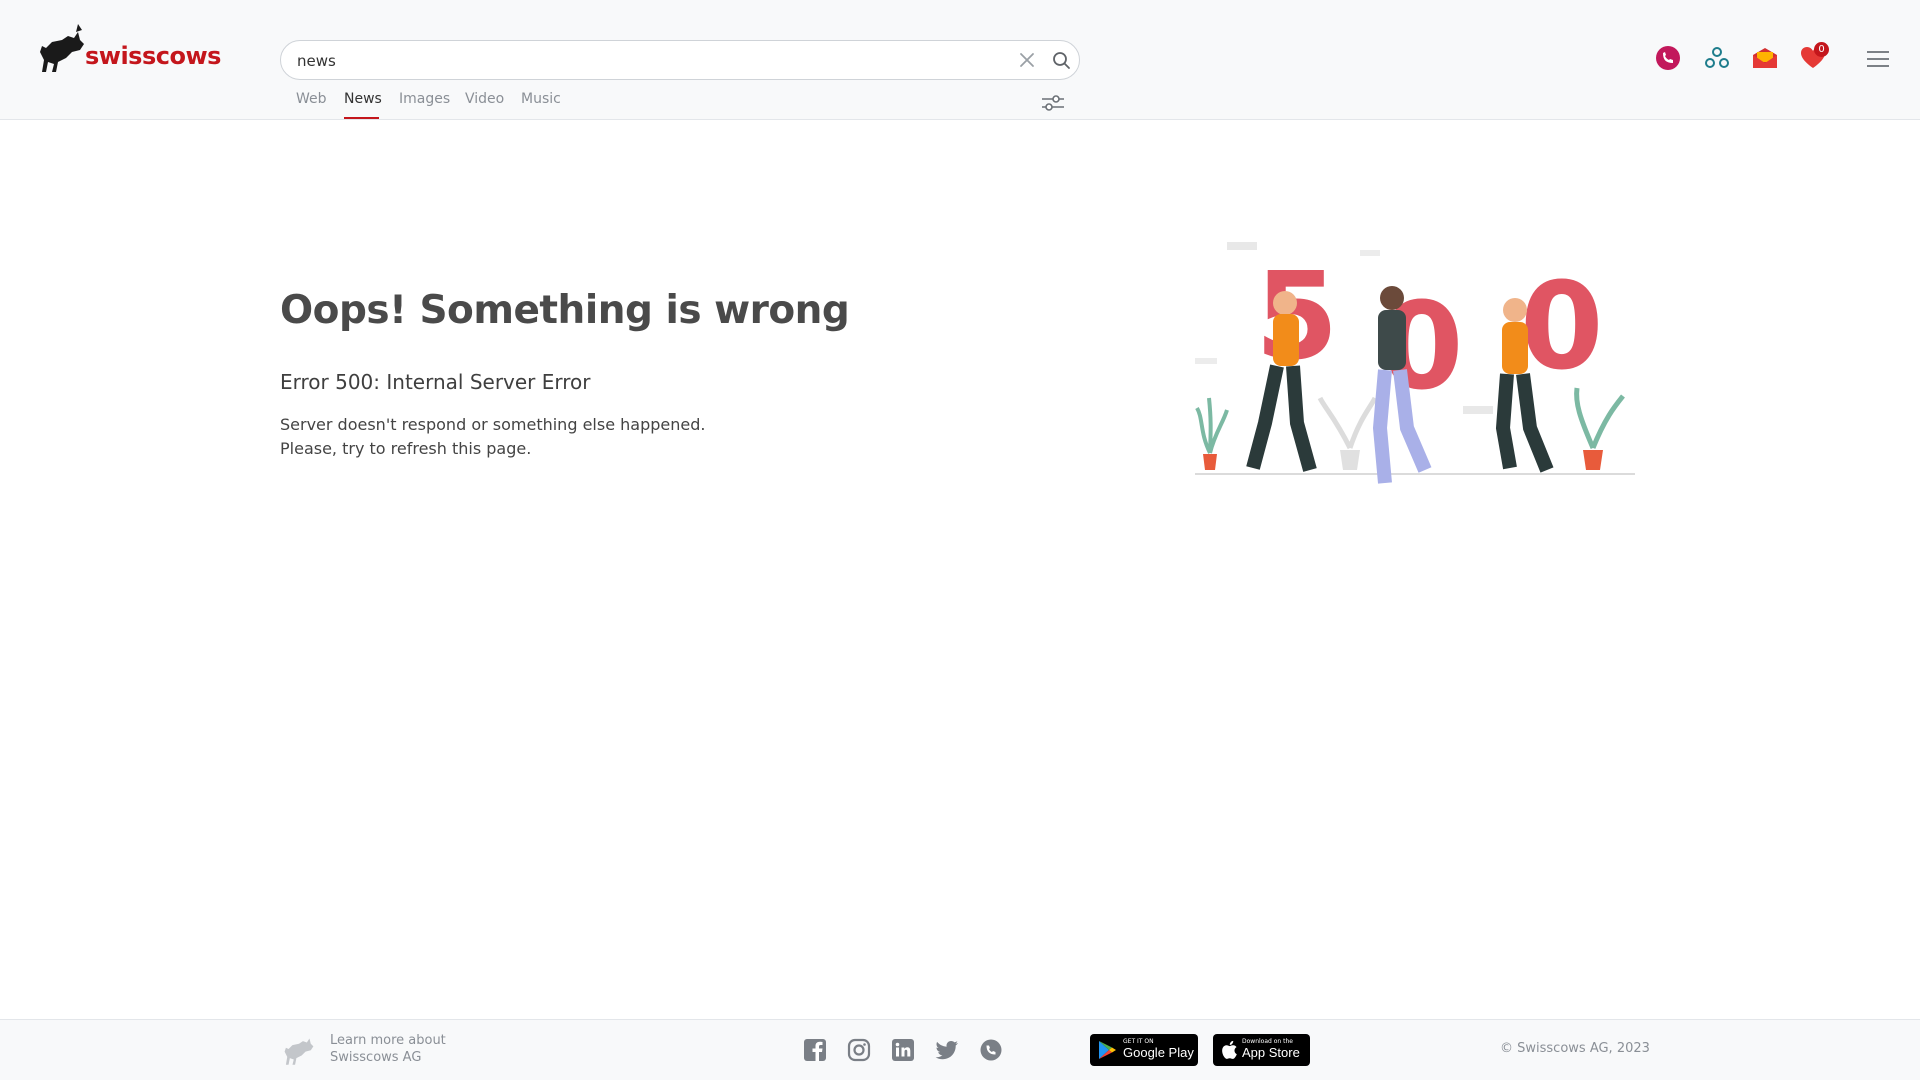 The height and width of the screenshot is (1080, 1920). Describe the element at coordinates (363, 99) in the screenshot. I see `tab-news: News` at that location.